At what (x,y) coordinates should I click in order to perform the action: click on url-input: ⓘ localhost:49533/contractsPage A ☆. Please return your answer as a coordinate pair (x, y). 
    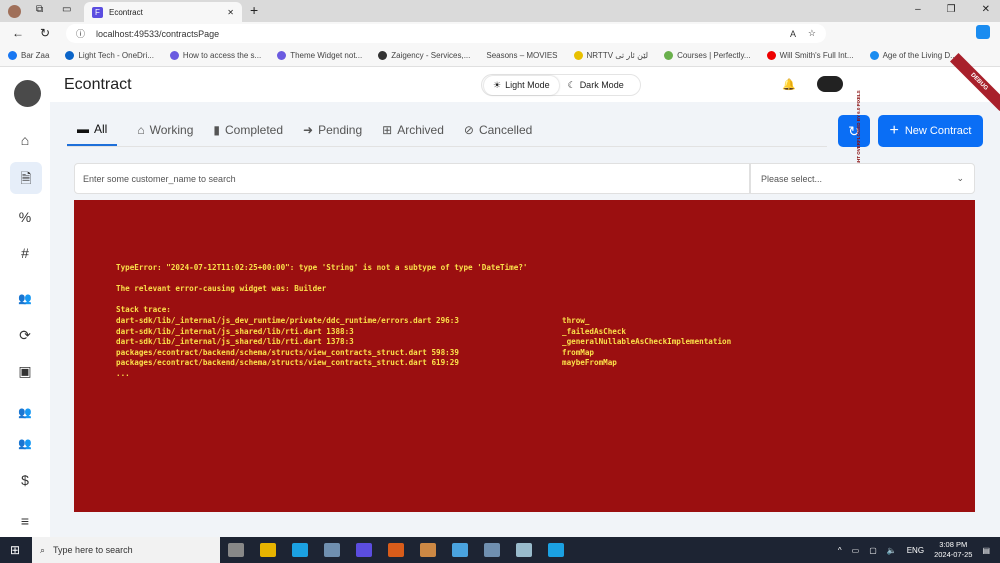
    Looking at the image, I should click on (446, 33).